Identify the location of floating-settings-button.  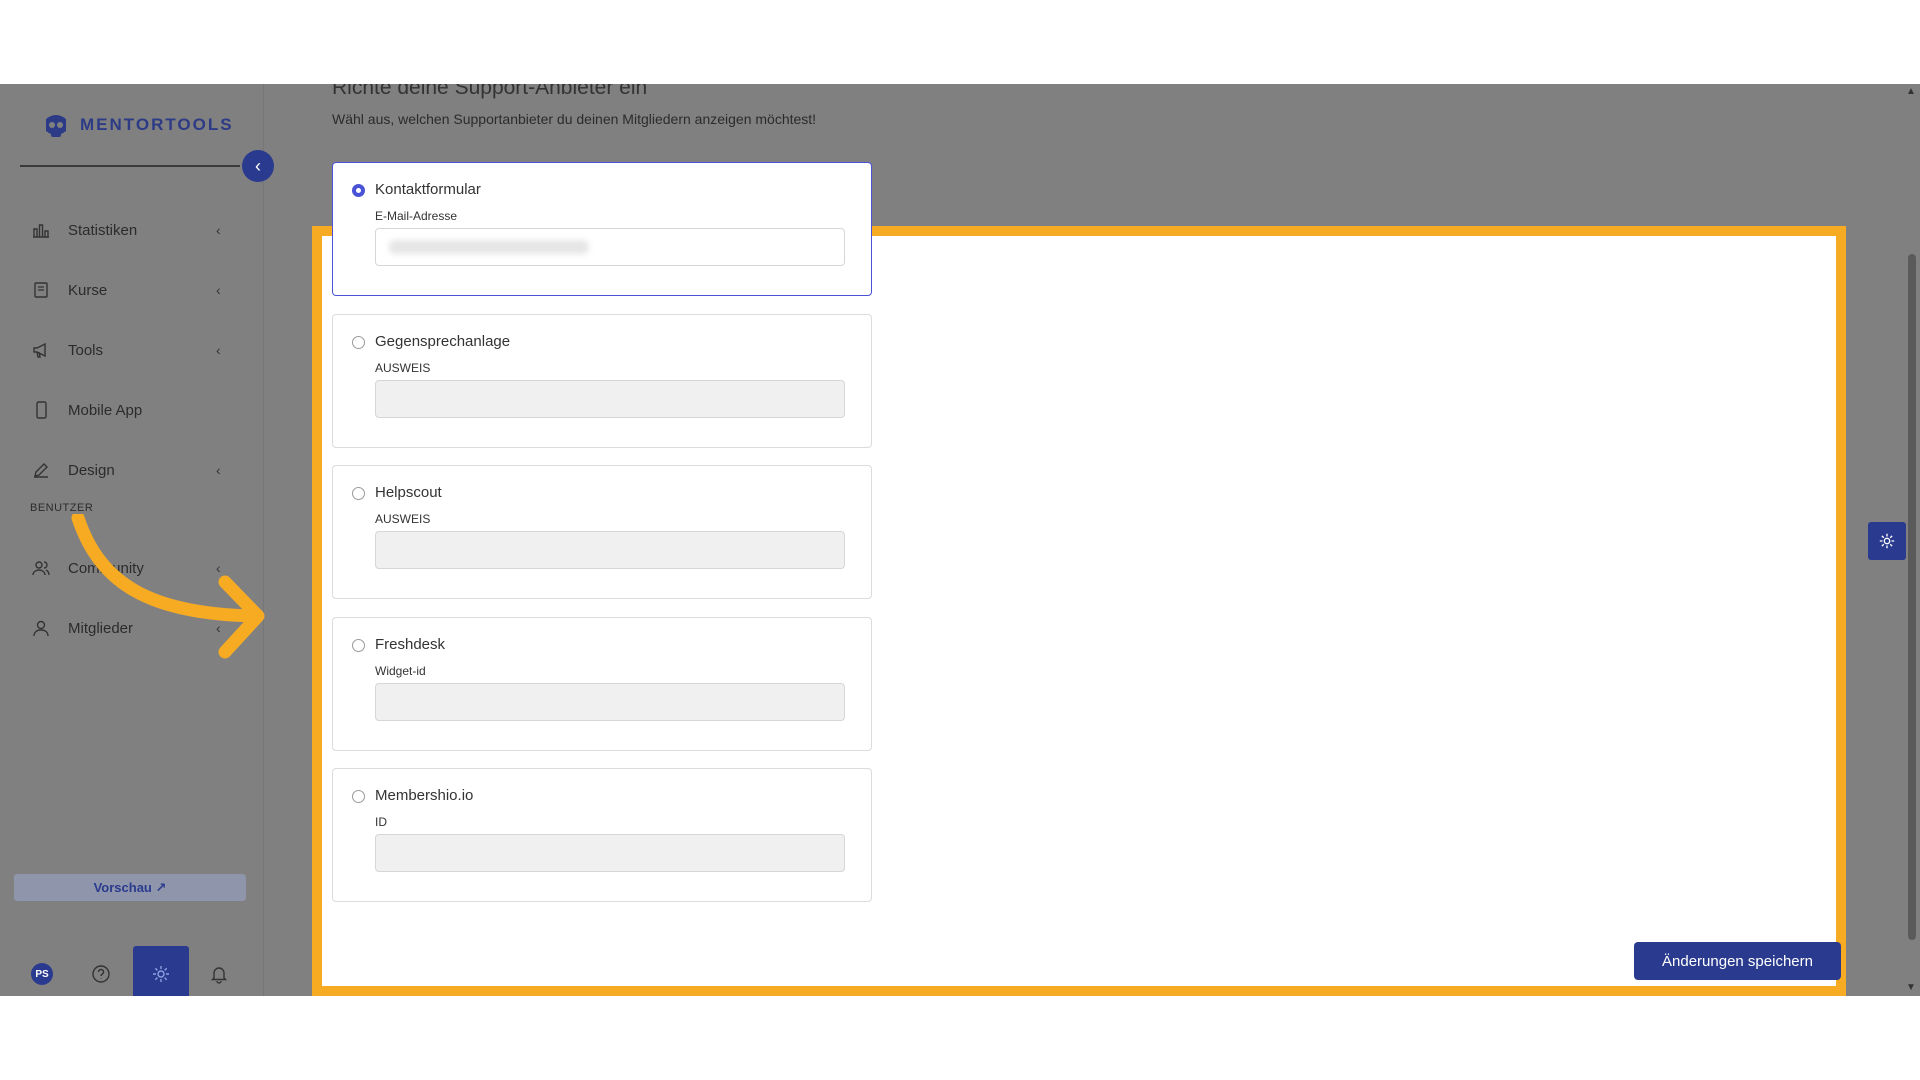
(1887, 541).